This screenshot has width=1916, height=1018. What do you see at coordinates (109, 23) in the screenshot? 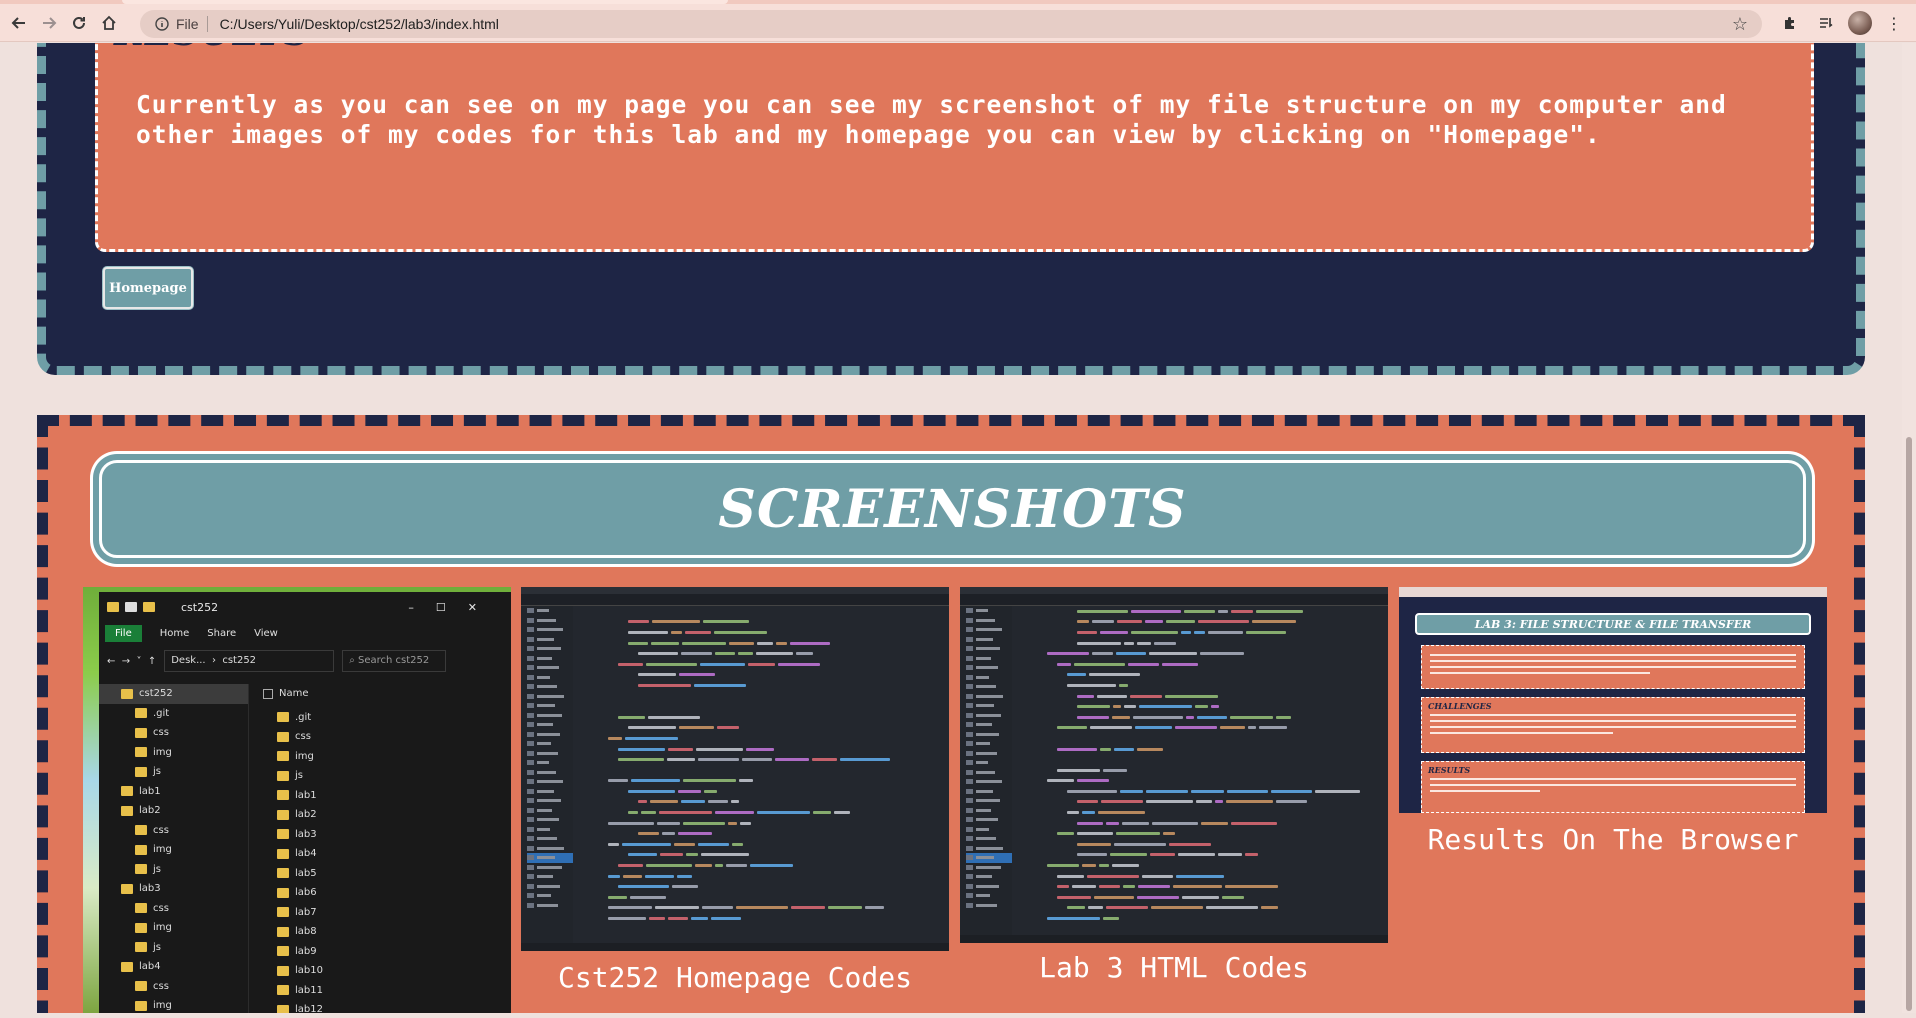
I see `home-icon` at bounding box center [109, 23].